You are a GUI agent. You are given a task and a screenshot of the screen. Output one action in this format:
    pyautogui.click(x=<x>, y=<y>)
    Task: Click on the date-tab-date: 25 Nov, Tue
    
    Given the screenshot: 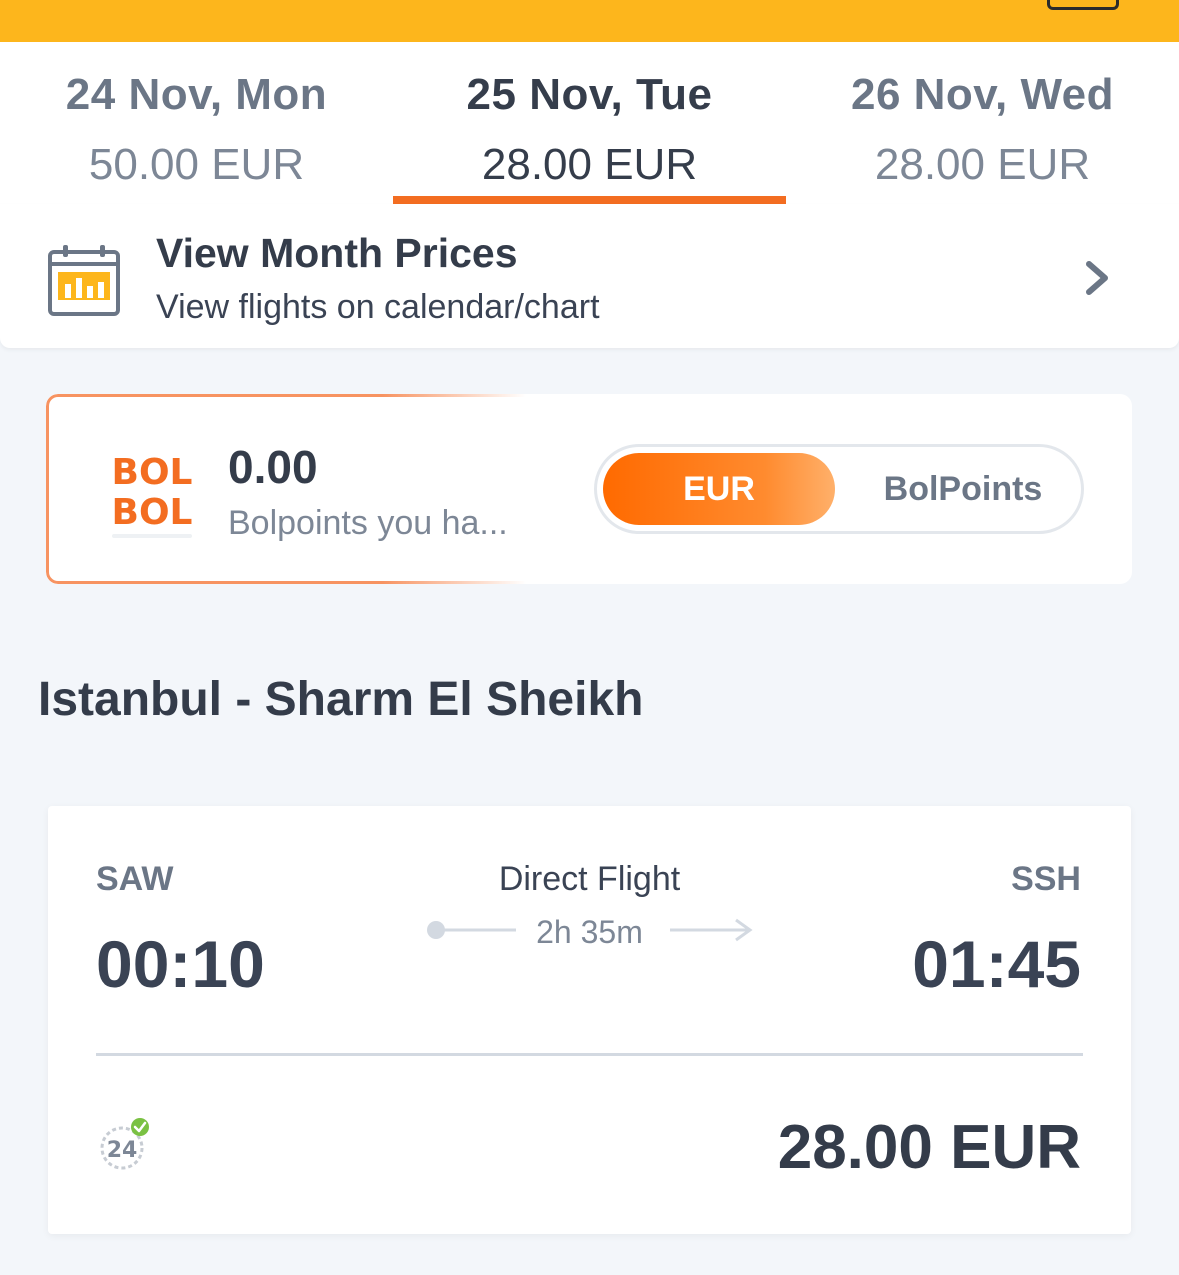 What is the action you would take?
    pyautogui.click(x=589, y=94)
    